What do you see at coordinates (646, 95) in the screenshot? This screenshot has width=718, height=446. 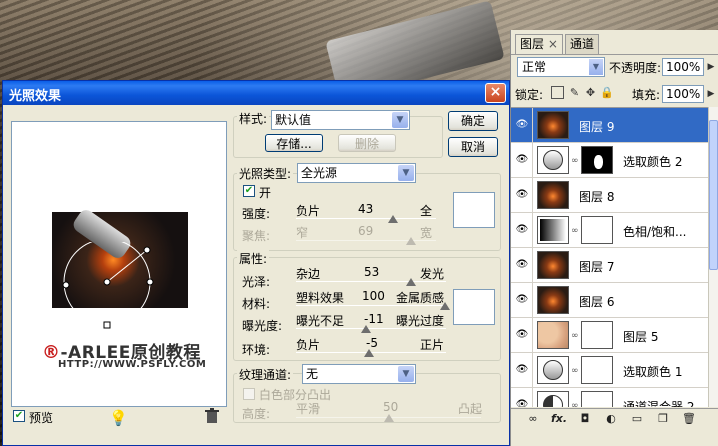 I see `fill-label: 填充:` at bounding box center [646, 95].